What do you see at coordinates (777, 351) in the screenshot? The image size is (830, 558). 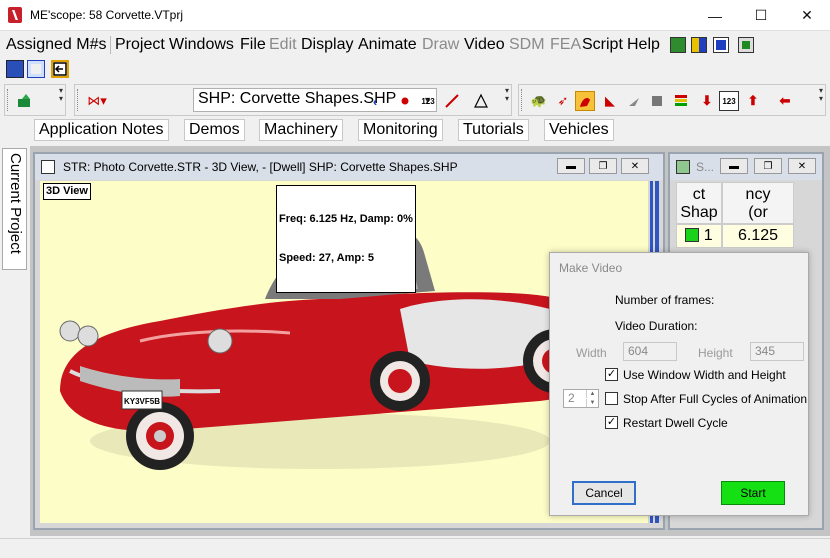 I see `height-field: 345` at bounding box center [777, 351].